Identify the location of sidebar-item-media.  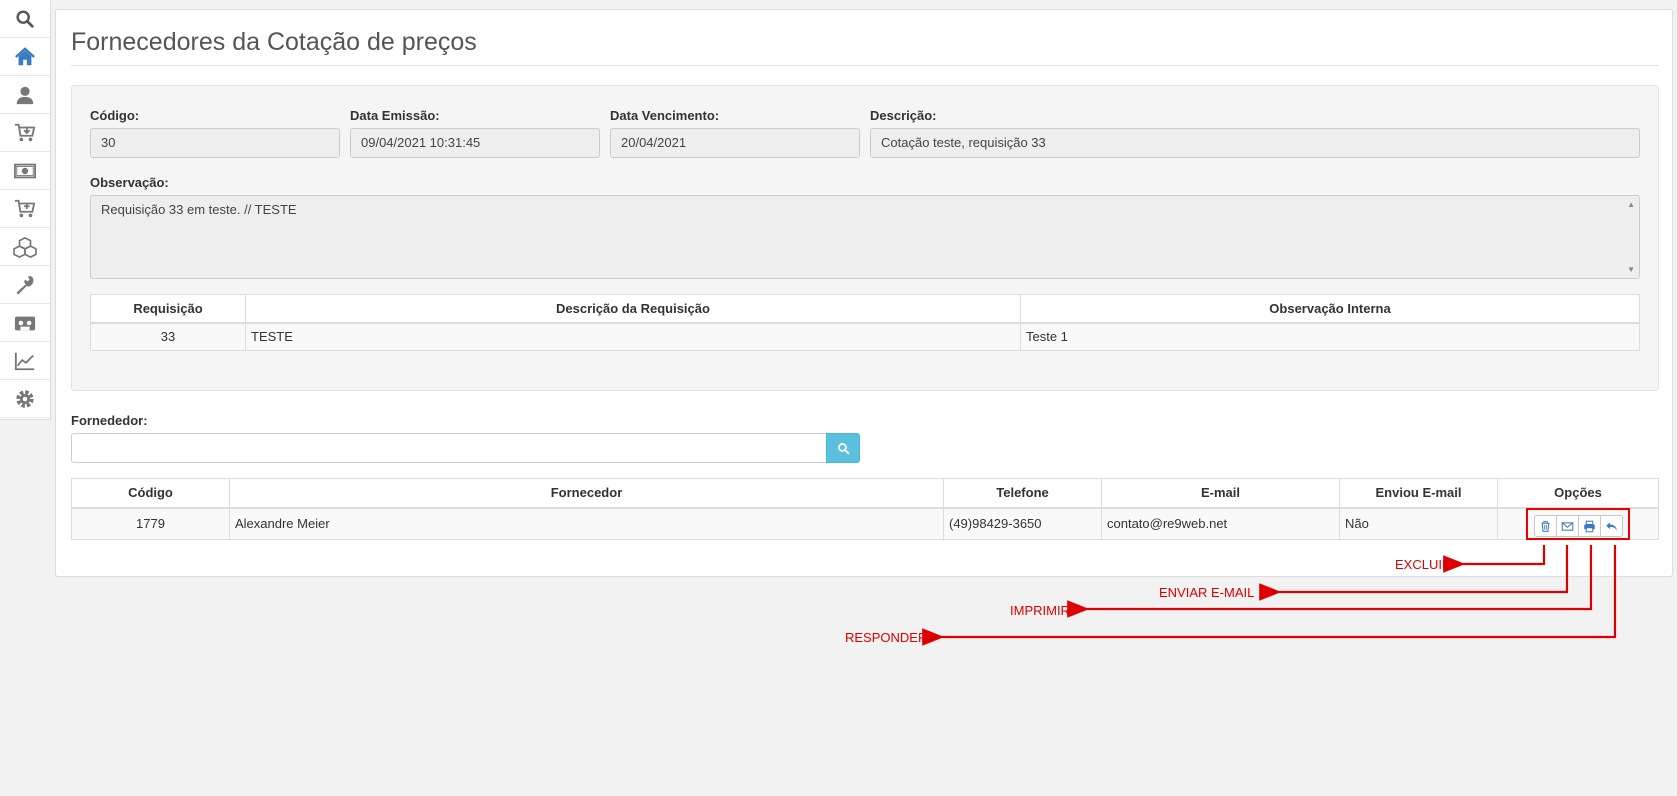
(25, 323).